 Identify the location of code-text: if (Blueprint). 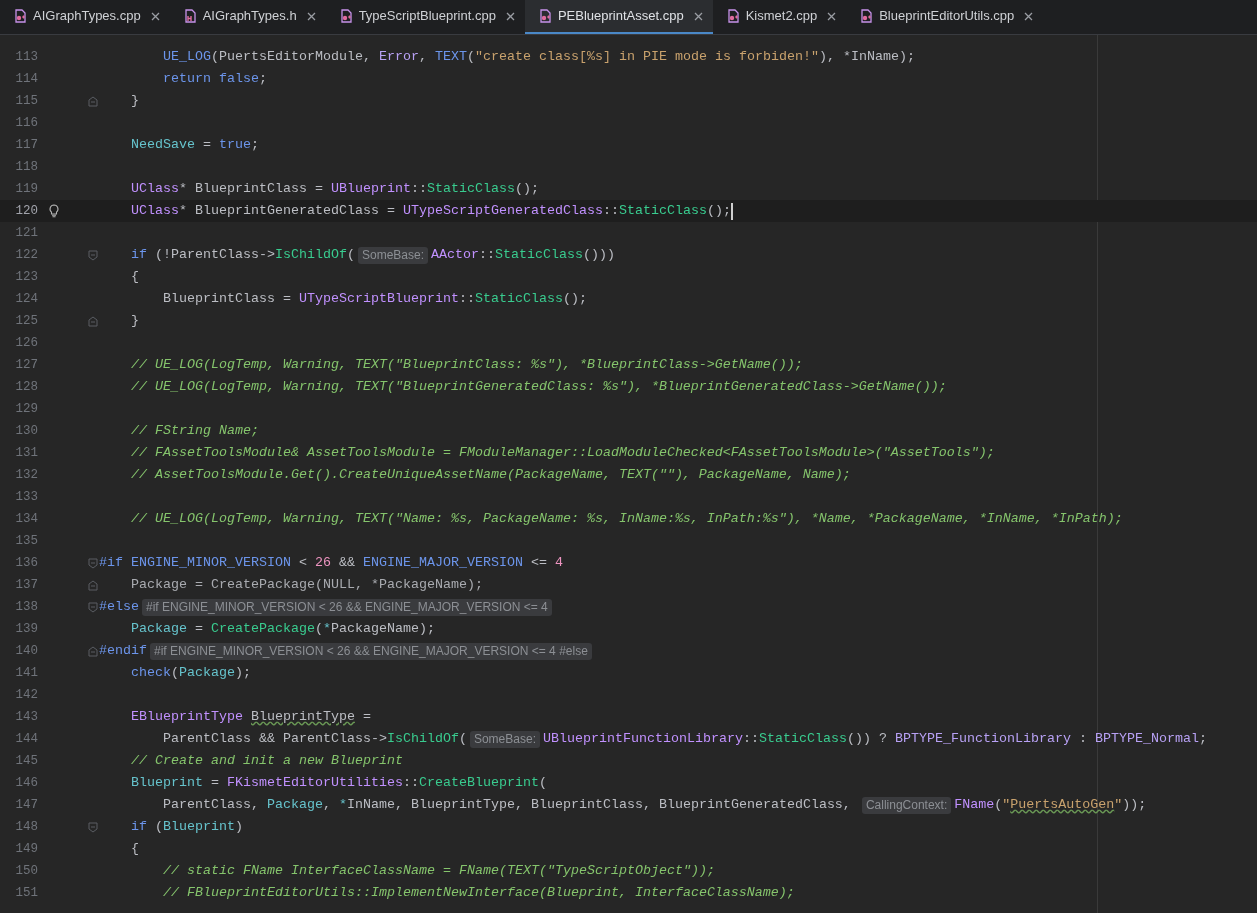
(187, 827).